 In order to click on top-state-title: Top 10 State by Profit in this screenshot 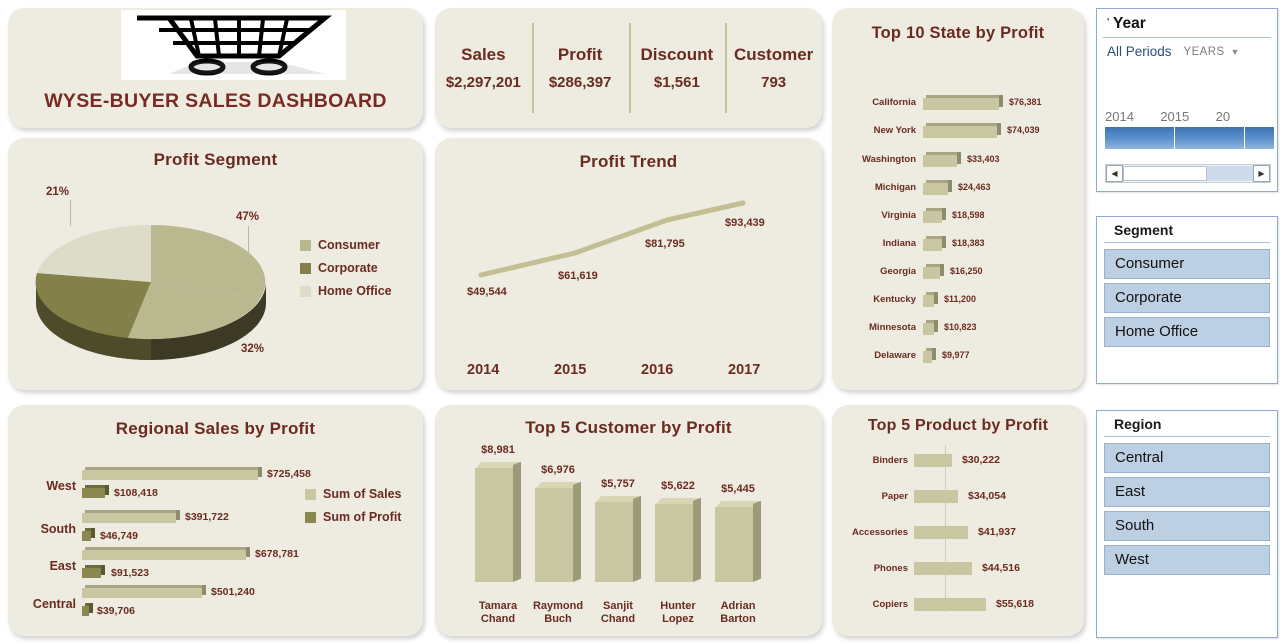, I will do `click(958, 33)`.